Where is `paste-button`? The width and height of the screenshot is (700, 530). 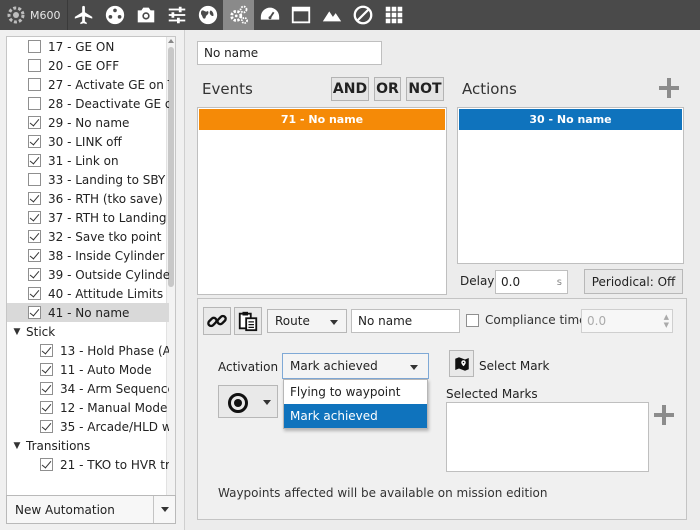
paste-button is located at coordinates (248, 321).